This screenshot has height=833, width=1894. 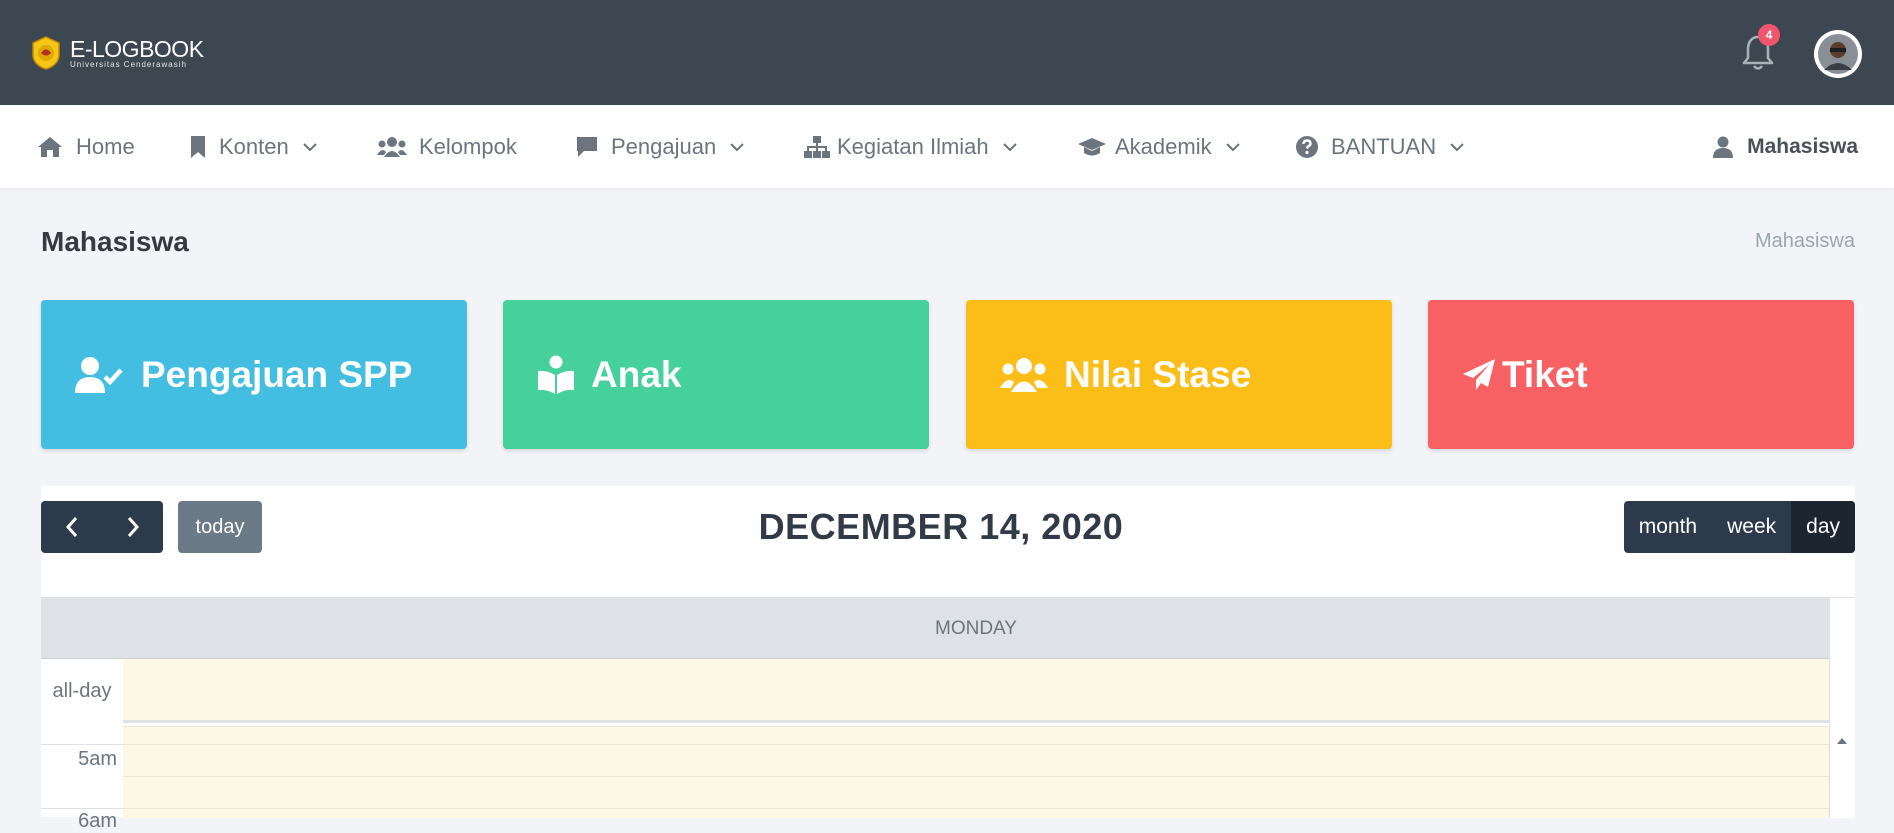 I want to click on user-photo-icon, so click(x=1838, y=54).